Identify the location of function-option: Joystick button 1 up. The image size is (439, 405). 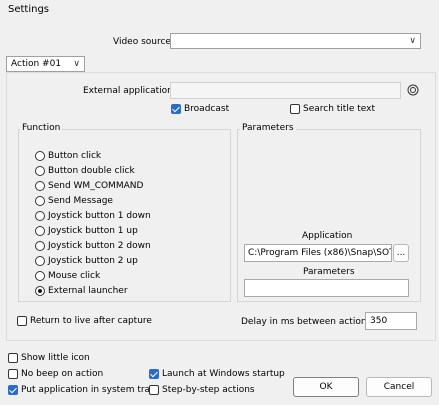
(86, 231).